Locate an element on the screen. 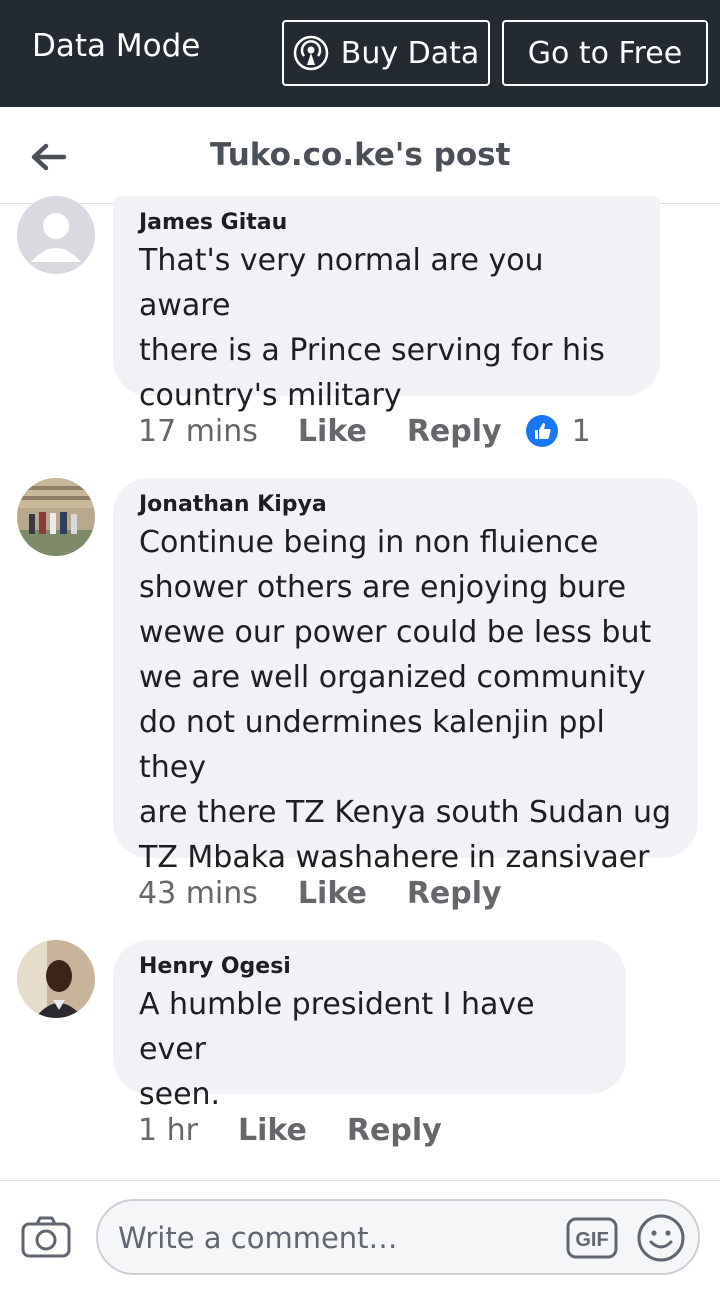  comment-text-line: wewe our power could be less but is located at coordinates (395, 632).